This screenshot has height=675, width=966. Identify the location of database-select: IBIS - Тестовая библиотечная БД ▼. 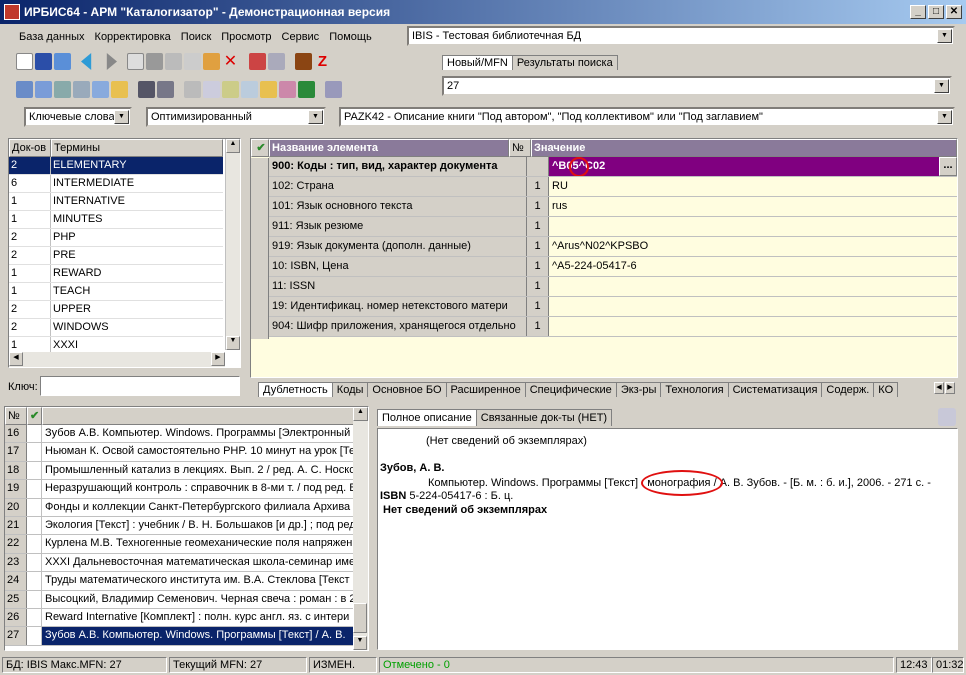
(681, 36).